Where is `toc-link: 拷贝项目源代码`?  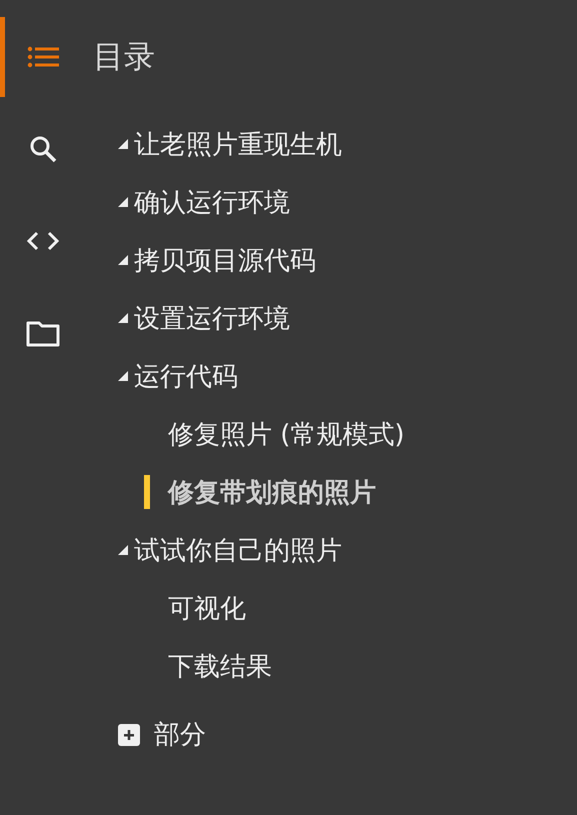 toc-link: 拷贝项目源代码 is located at coordinates (225, 260).